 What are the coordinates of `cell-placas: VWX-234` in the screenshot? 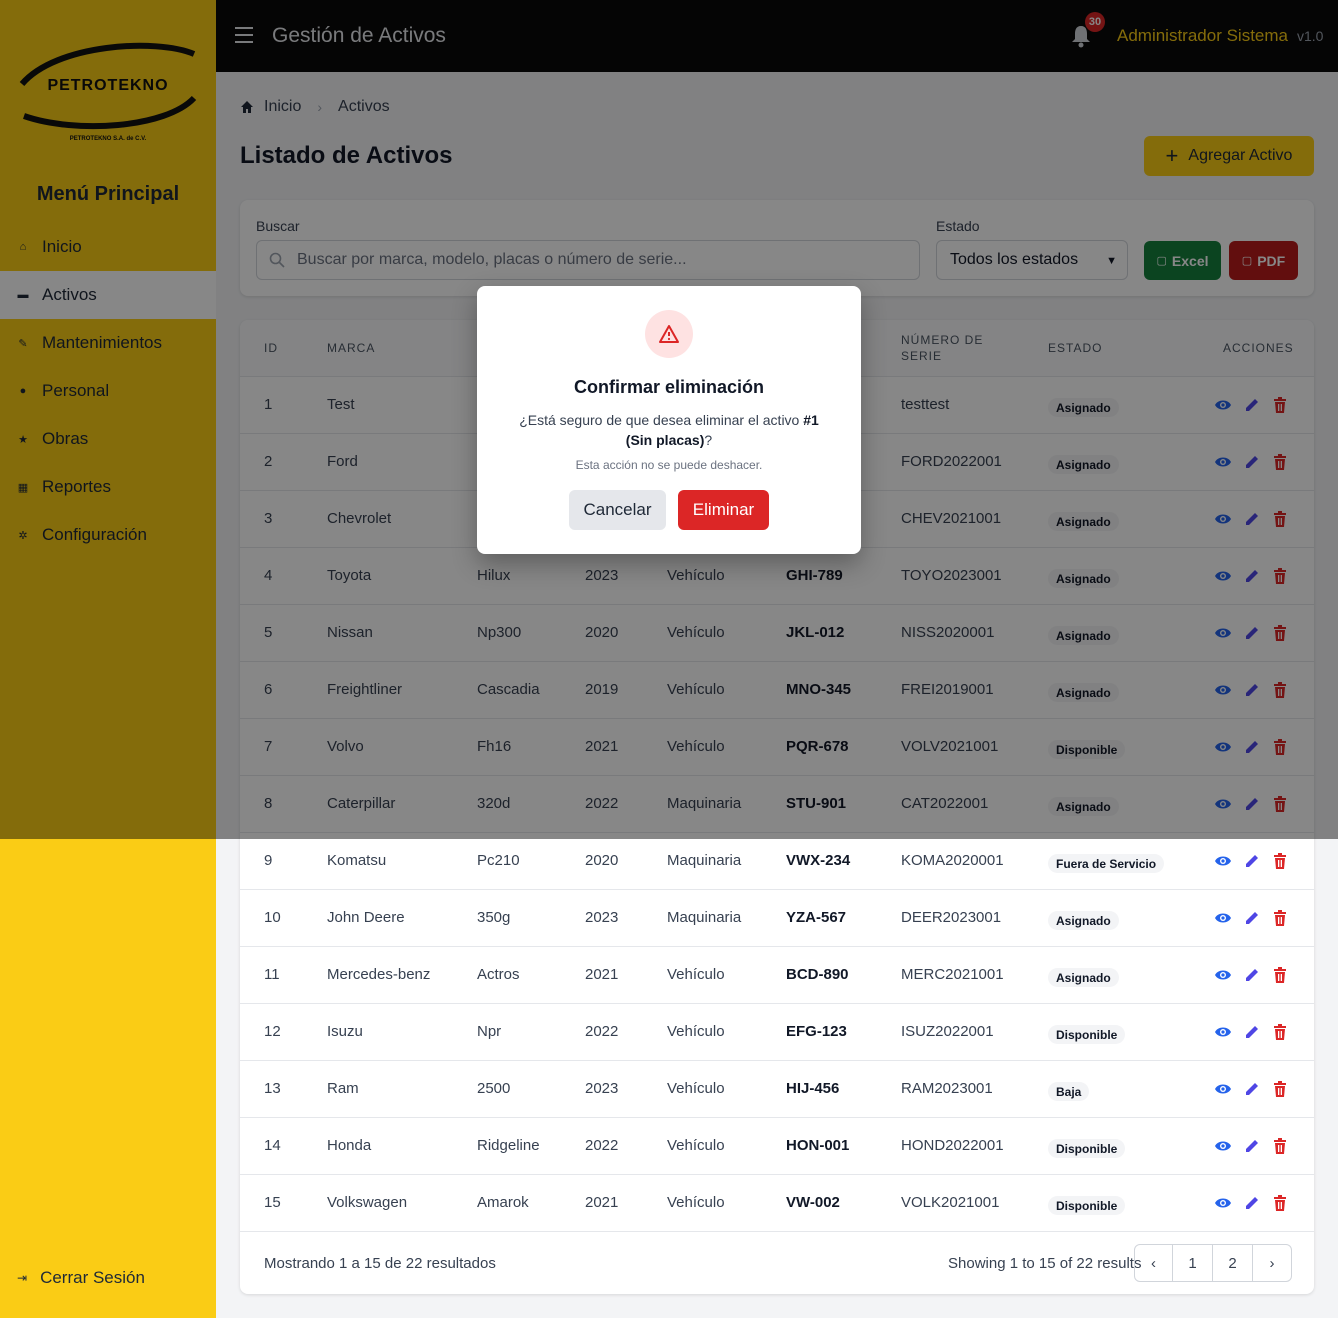 It's located at (818, 860).